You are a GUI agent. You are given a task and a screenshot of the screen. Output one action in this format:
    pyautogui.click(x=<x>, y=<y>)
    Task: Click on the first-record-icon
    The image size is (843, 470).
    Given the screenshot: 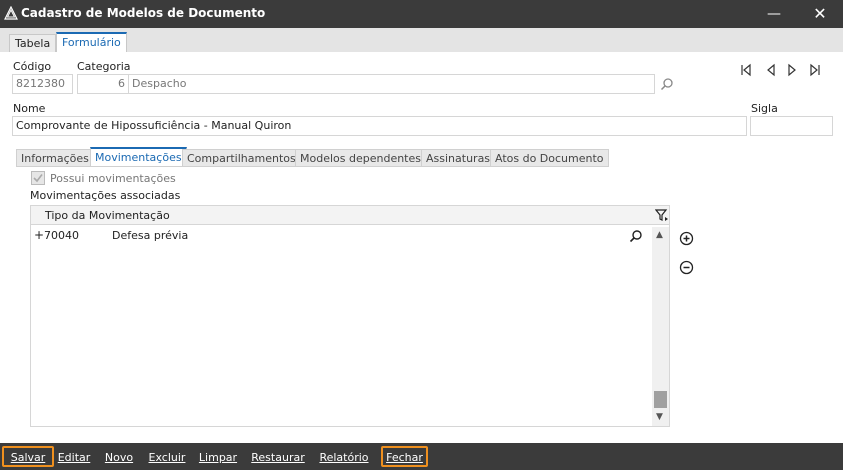 What is the action you would take?
    pyautogui.click(x=746, y=70)
    